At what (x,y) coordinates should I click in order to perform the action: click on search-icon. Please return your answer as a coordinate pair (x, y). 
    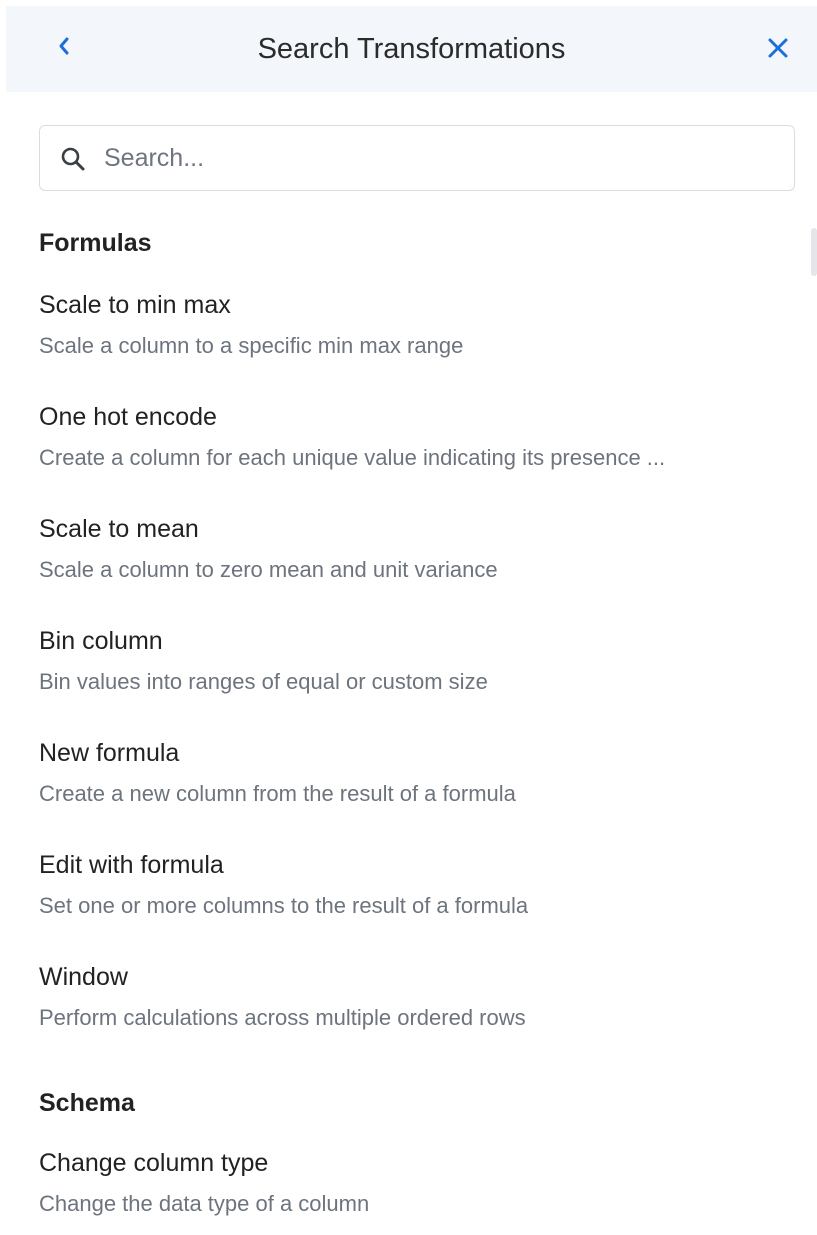
    Looking at the image, I should click on (73, 159).